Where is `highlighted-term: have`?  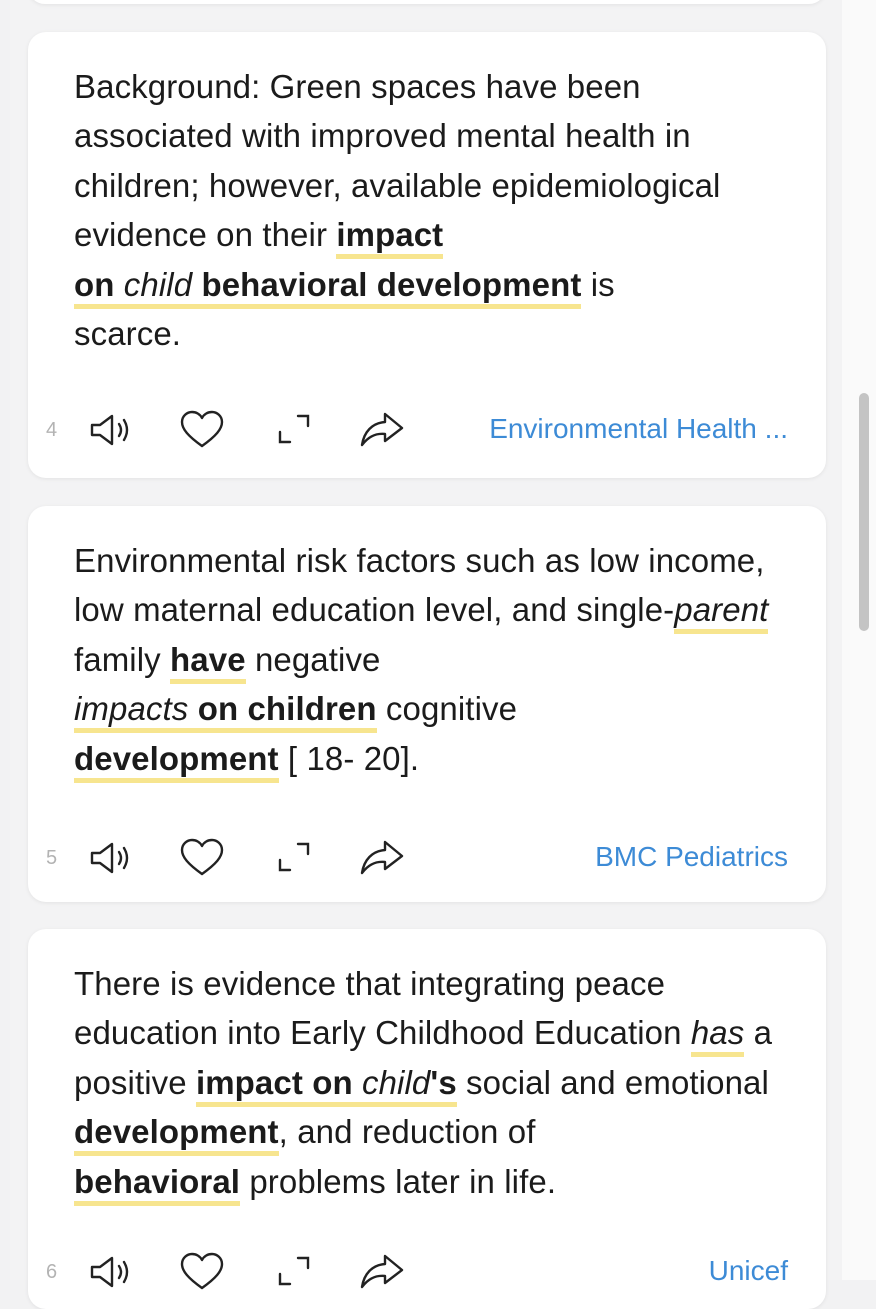 highlighted-term: have is located at coordinates (208, 662).